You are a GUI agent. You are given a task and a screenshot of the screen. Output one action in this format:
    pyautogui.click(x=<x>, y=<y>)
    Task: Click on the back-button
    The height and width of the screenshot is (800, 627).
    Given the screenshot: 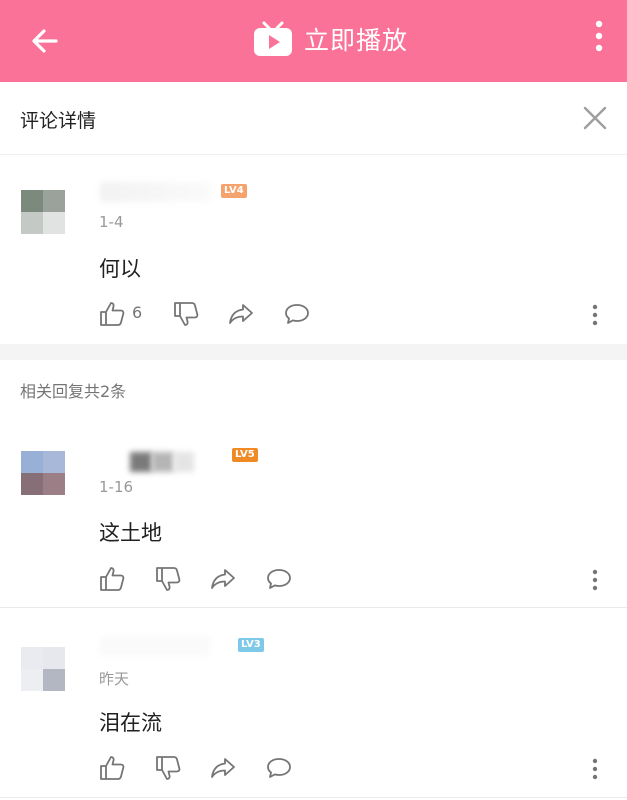 What is the action you would take?
    pyautogui.click(x=45, y=41)
    